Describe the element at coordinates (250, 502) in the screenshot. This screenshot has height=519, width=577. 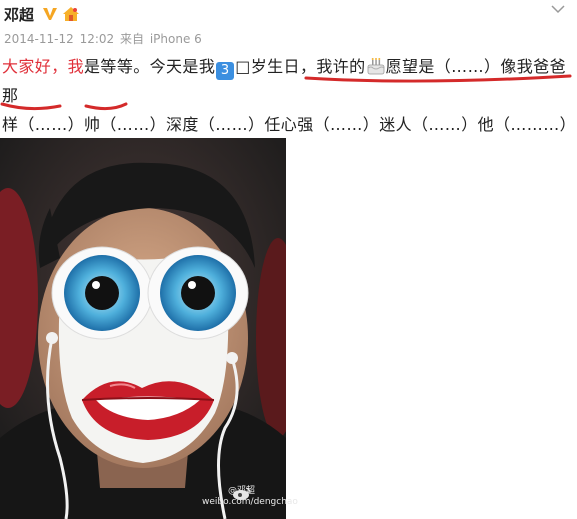
I see `watermark-url: weibo.com/dengchao` at that location.